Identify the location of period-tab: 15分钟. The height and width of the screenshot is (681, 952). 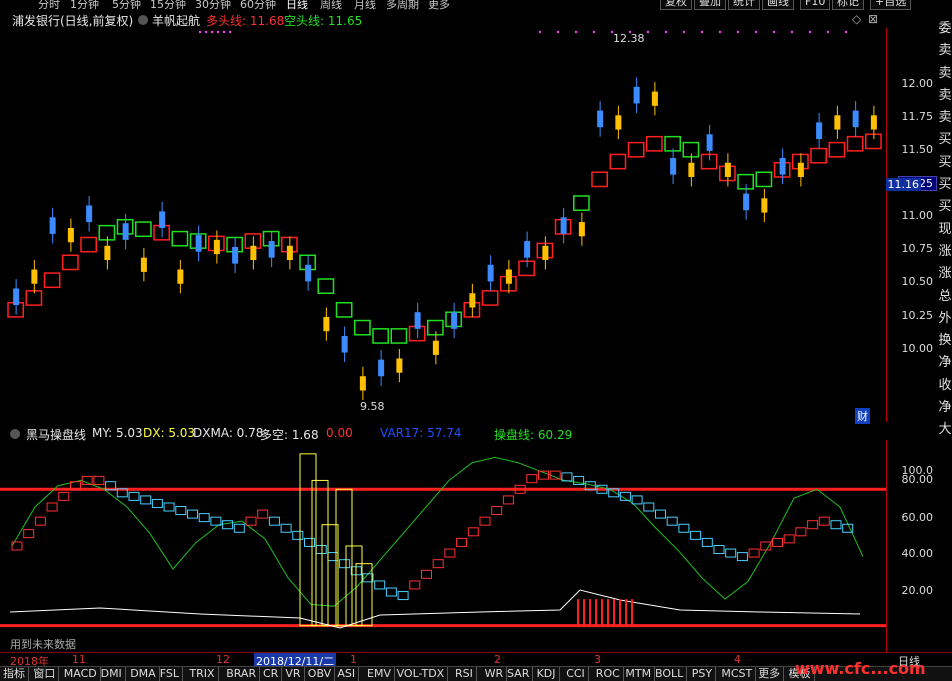
(168, 5).